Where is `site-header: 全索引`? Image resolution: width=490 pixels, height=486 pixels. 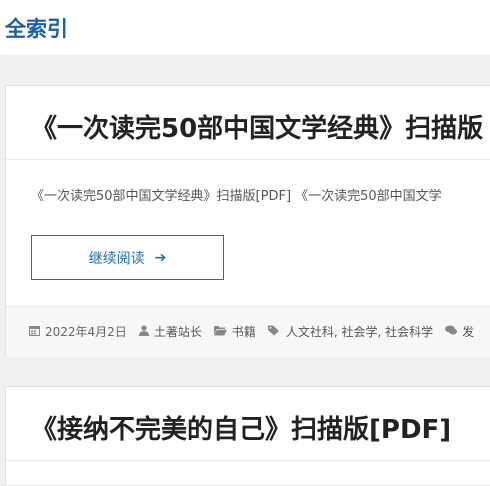 site-header: 全索引 is located at coordinates (245, 27).